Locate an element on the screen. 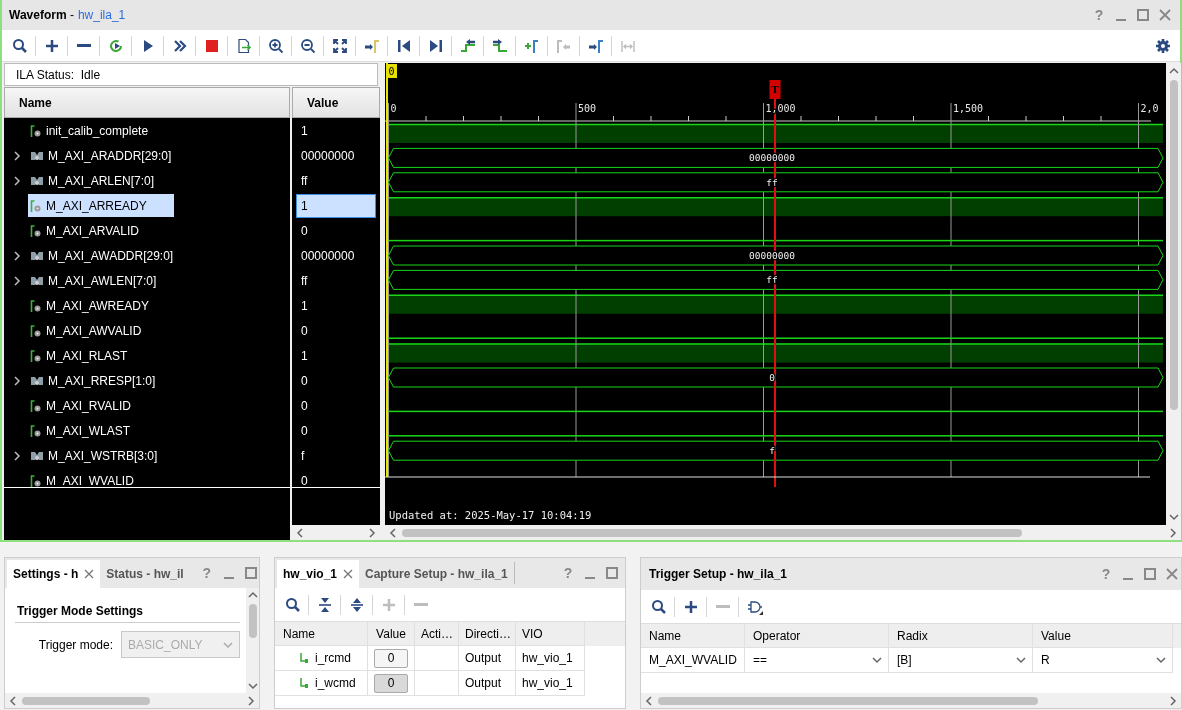 The image size is (1182, 710). signal-name: M_AXI_WSTRB[3:0] is located at coordinates (95, 455).